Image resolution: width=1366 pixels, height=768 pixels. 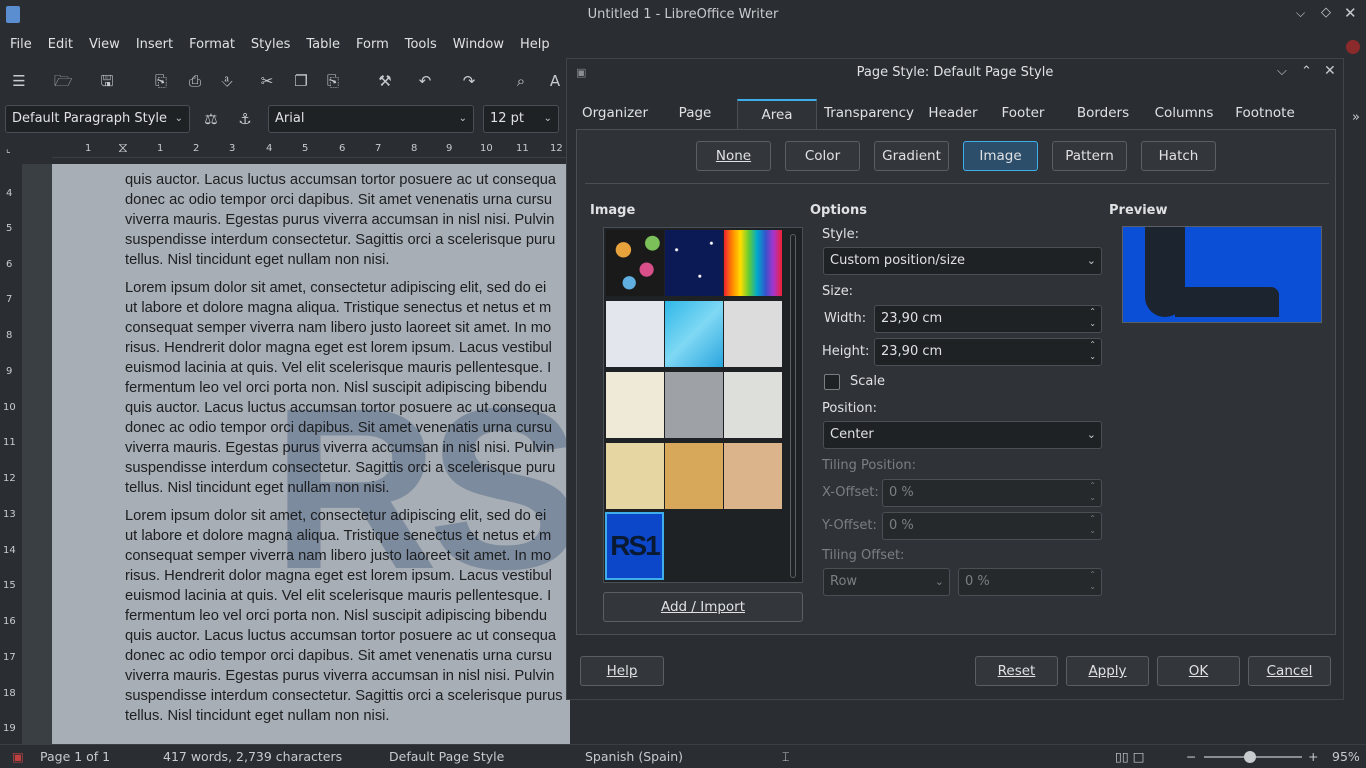 I want to click on save-icon: 🖫, so click(x=107, y=81).